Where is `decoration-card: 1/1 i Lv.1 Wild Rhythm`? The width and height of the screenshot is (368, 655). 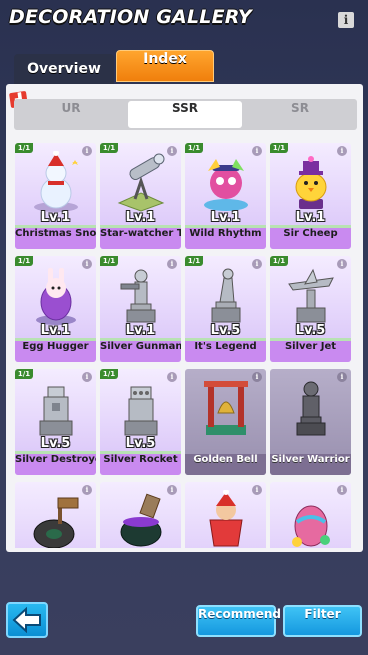
decoration-card: 1/1 i Lv.1 Wild Rhythm is located at coordinates (225, 196).